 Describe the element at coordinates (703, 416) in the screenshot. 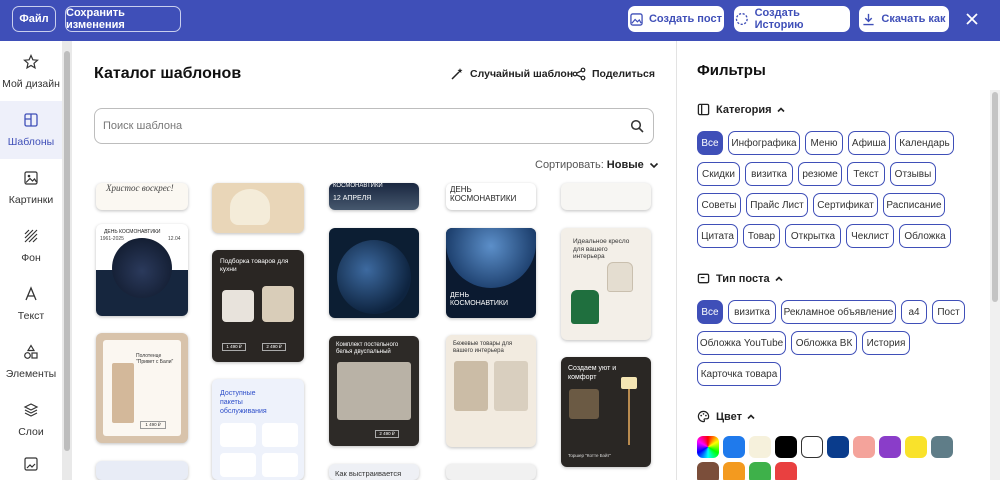

I see `palette-icon` at that location.